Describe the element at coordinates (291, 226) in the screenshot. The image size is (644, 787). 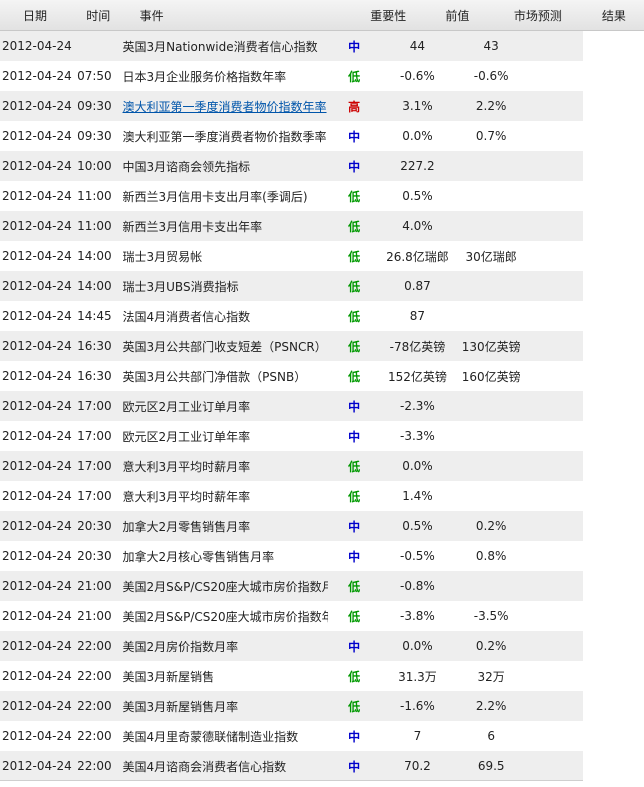
I see `table-row: 2012-04-24 11:00 新西兰3月信用卡支出年率 低 4.0%` at that location.